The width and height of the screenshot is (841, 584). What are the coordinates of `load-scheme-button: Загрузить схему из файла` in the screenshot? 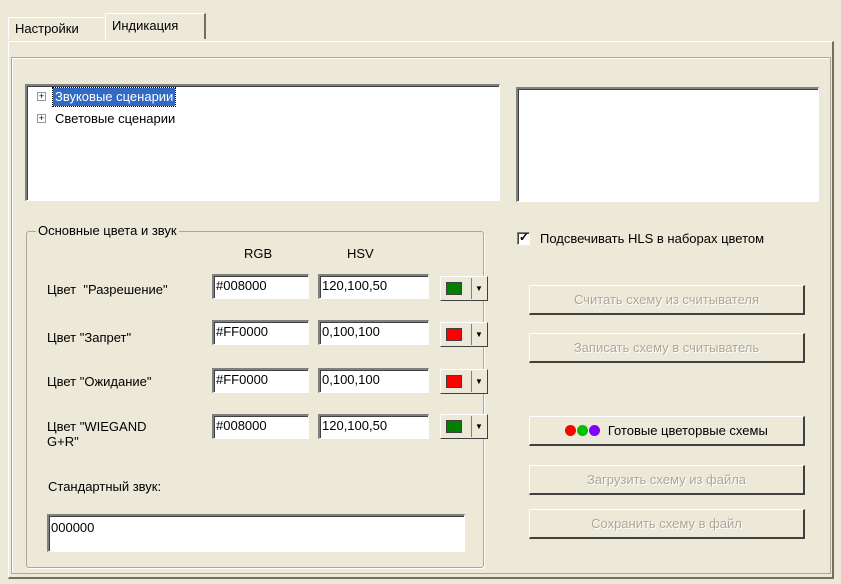 It's located at (667, 480).